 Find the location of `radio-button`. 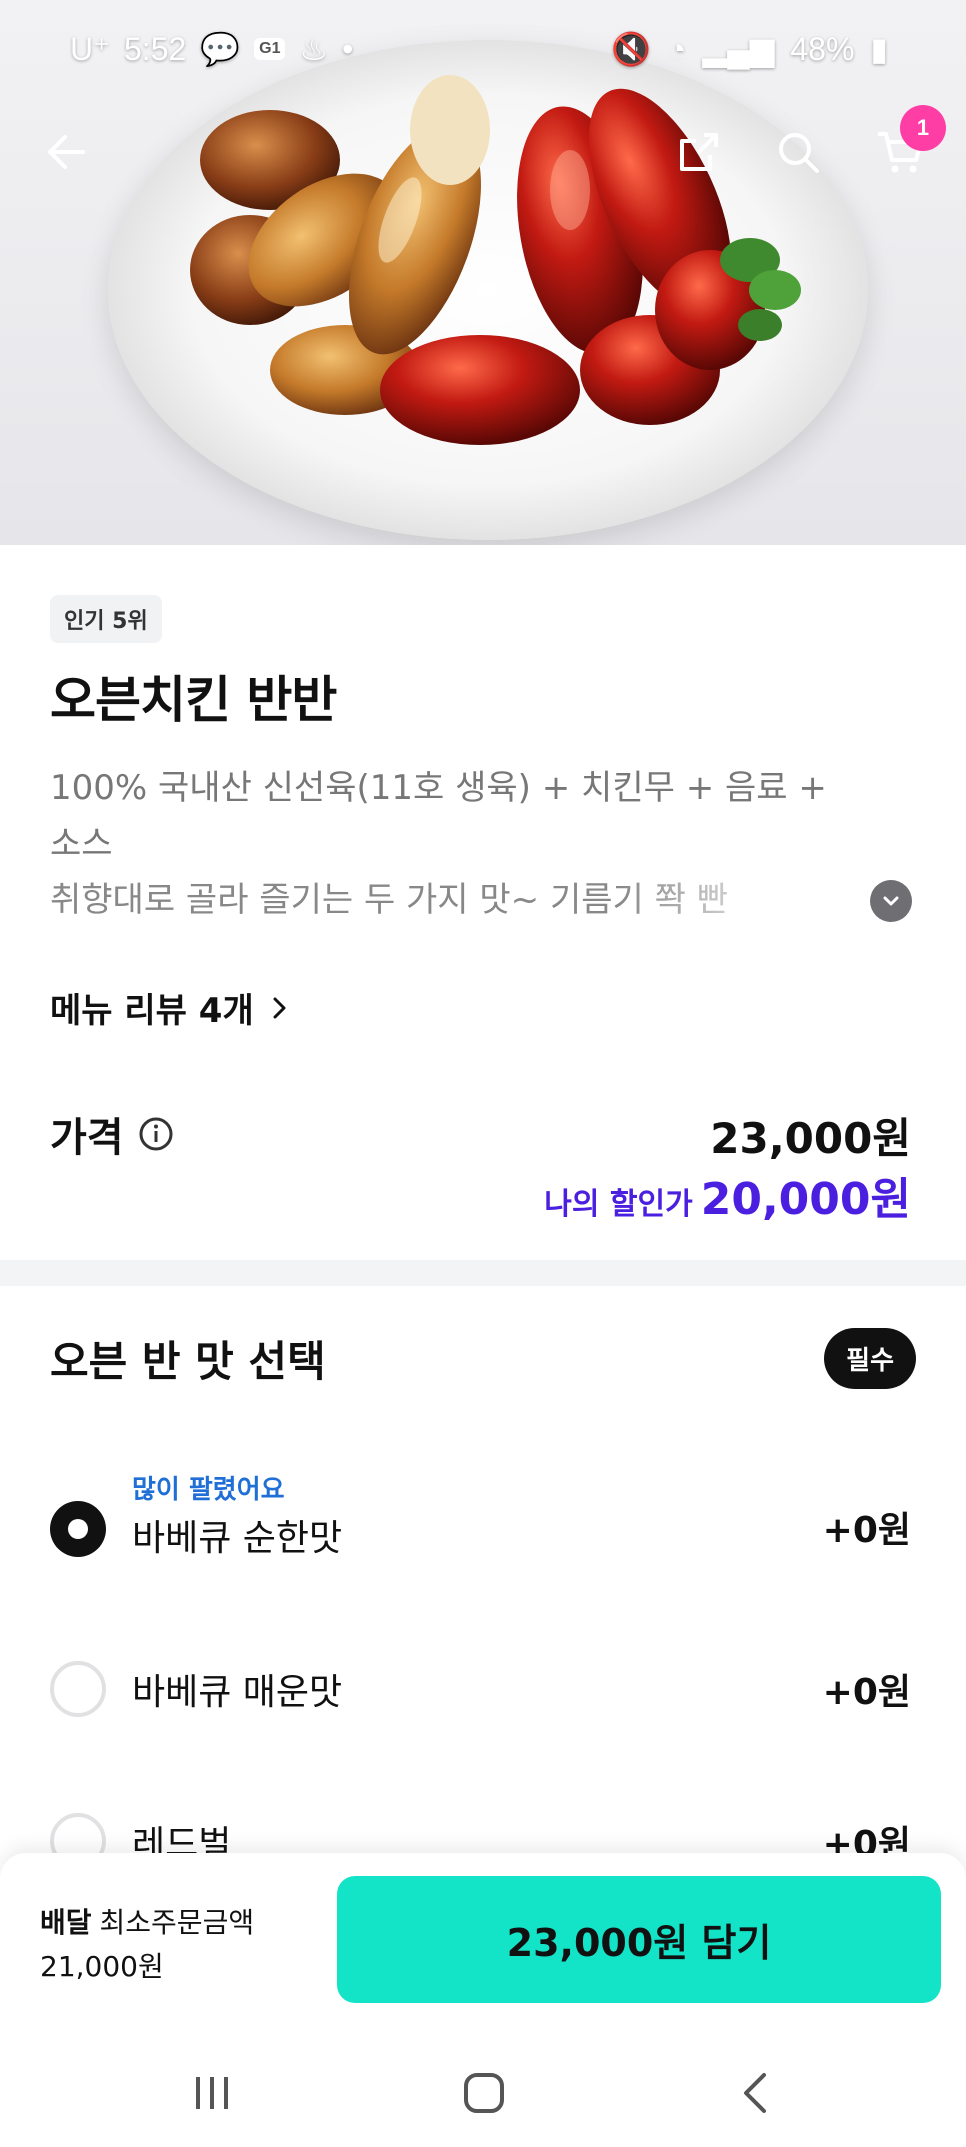

radio-button is located at coordinates (78, 1689).